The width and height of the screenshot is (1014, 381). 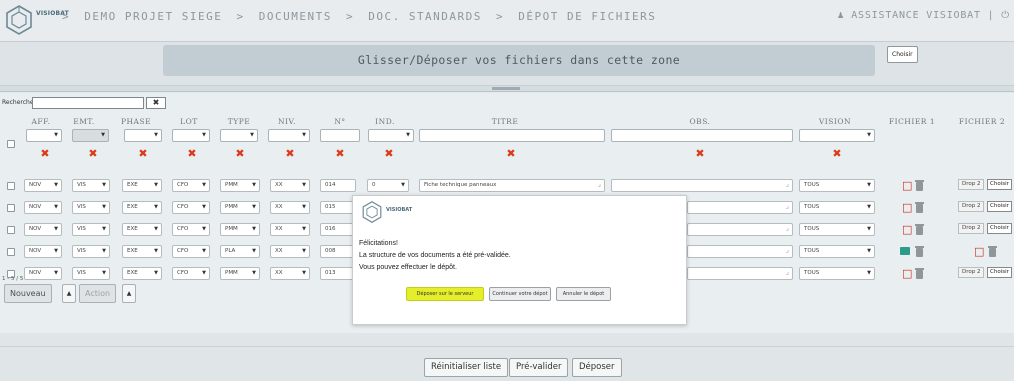 I want to click on col-header-ind: IND., so click(x=385, y=121).